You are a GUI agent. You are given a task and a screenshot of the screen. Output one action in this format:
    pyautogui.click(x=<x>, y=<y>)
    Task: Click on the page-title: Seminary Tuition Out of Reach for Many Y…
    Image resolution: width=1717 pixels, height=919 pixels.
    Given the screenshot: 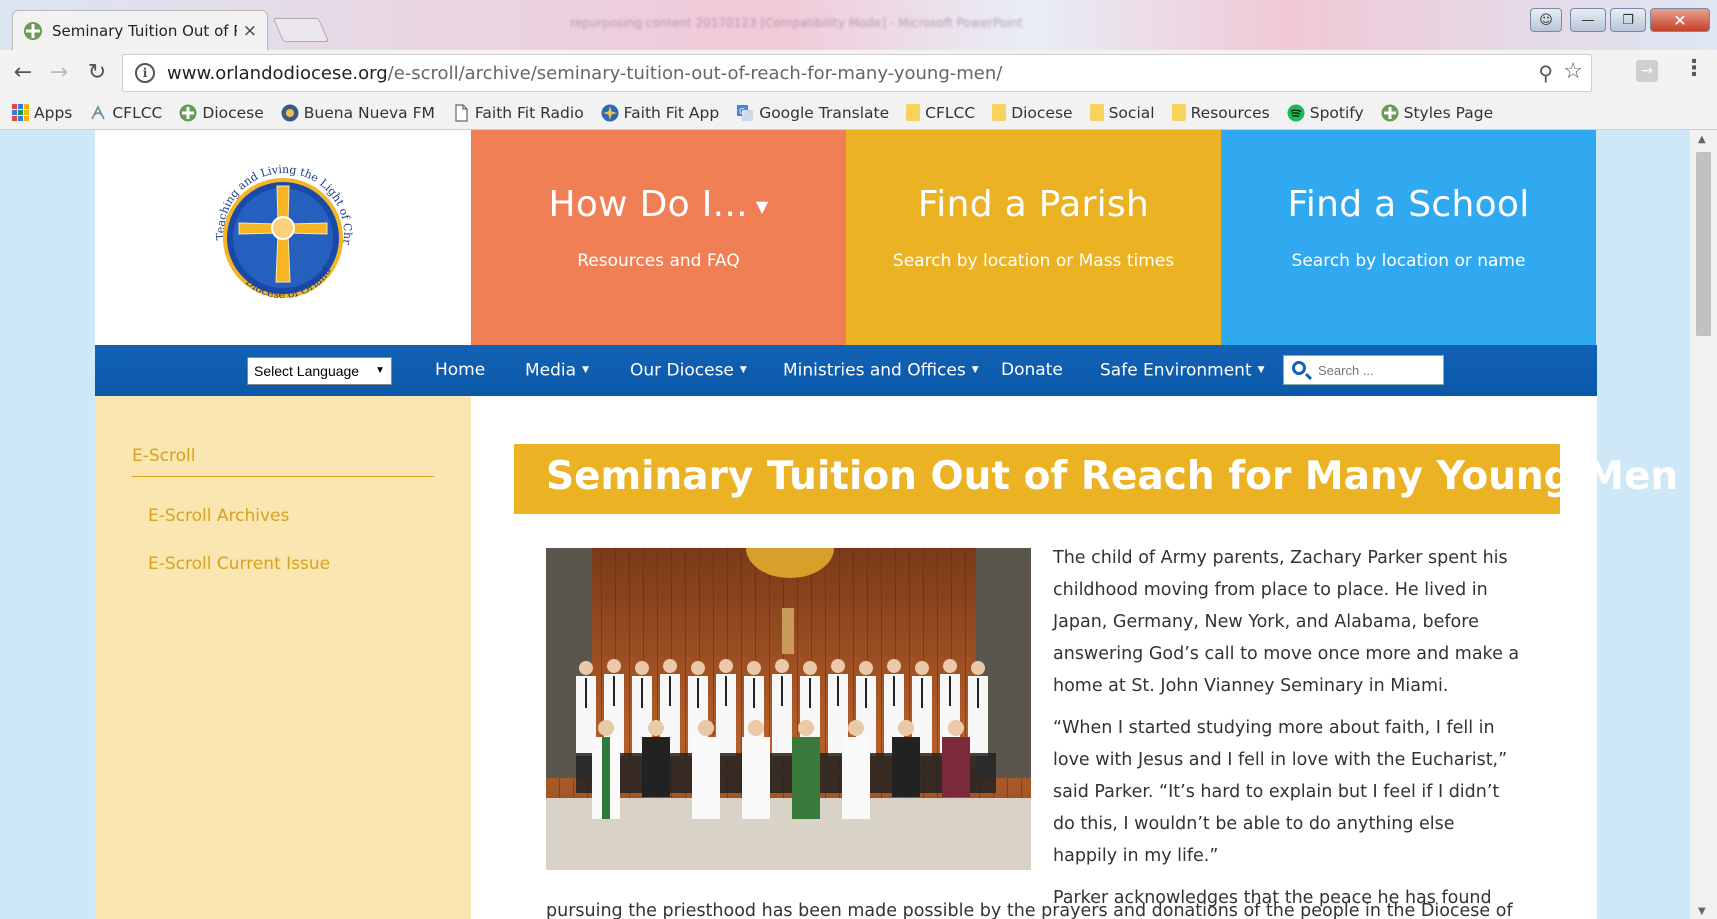 What is the action you would take?
    pyautogui.click(x=1112, y=476)
    